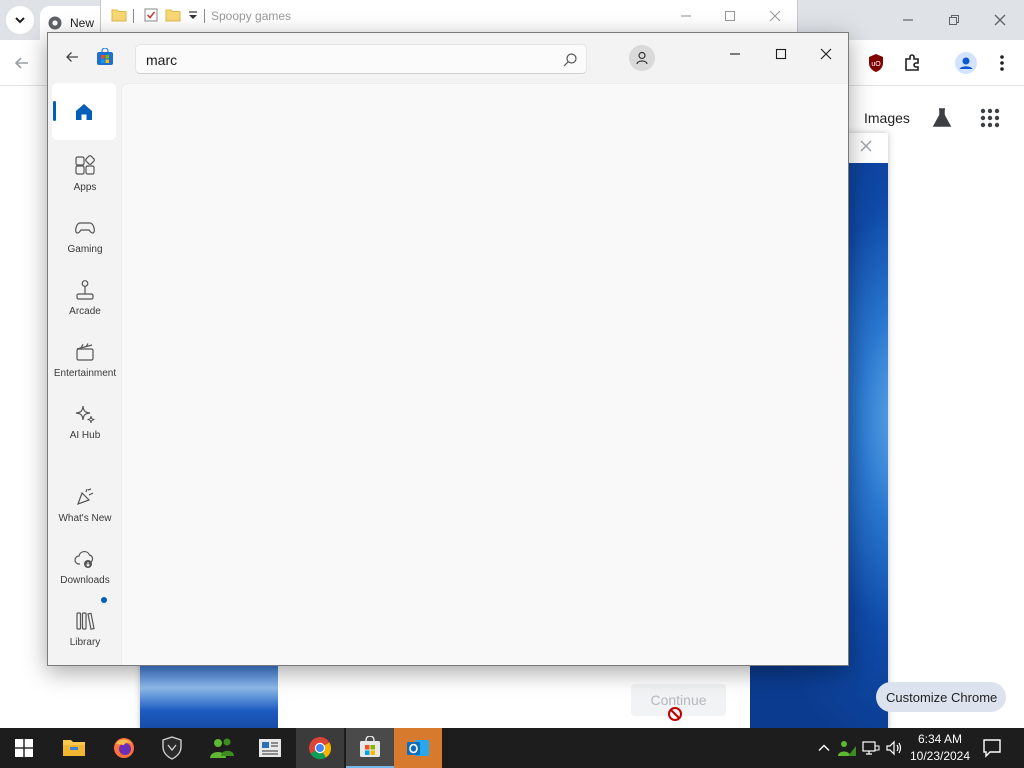  What do you see at coordinates (449, 16) in the screenshot?
I see `file-explorer-window: Spoopy games` at bounding box center [449, 16].